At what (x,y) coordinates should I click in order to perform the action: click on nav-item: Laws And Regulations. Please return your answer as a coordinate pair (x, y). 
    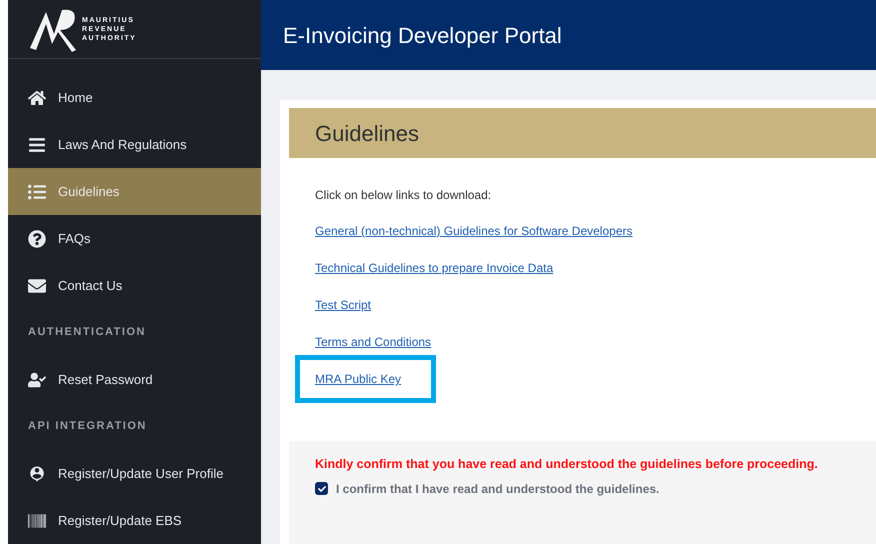
    Looking at the image, I should click on (134, 144).